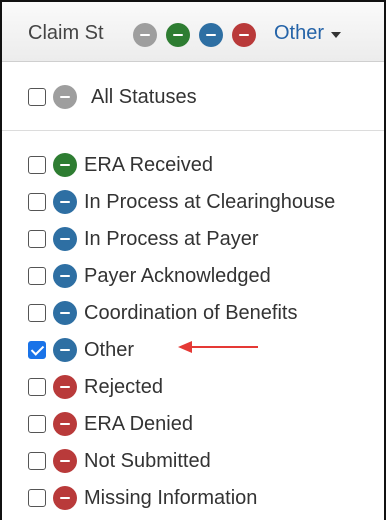 Image resolution: width=386 pixels, height=520 pixels. Describe the element at coordinates (171, 497) in the screenshot. I see `option-label: Missing Information` at that location.